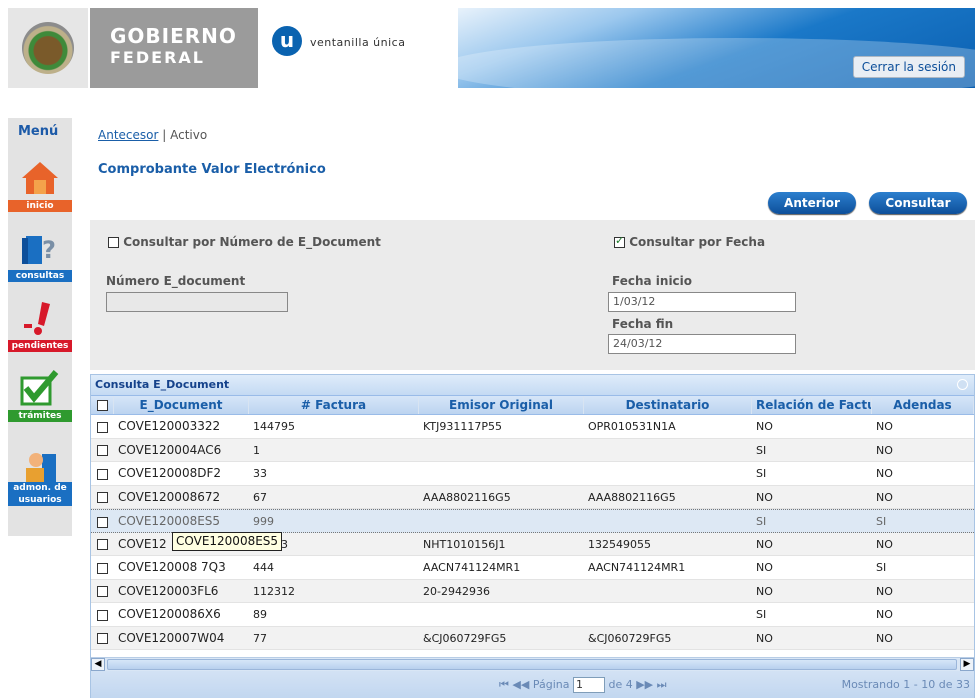  What do you see at coordinates (652, 281) in the screenshot?
I see `start-date-label: Fecha inicio` at bounding box center [652, 281].